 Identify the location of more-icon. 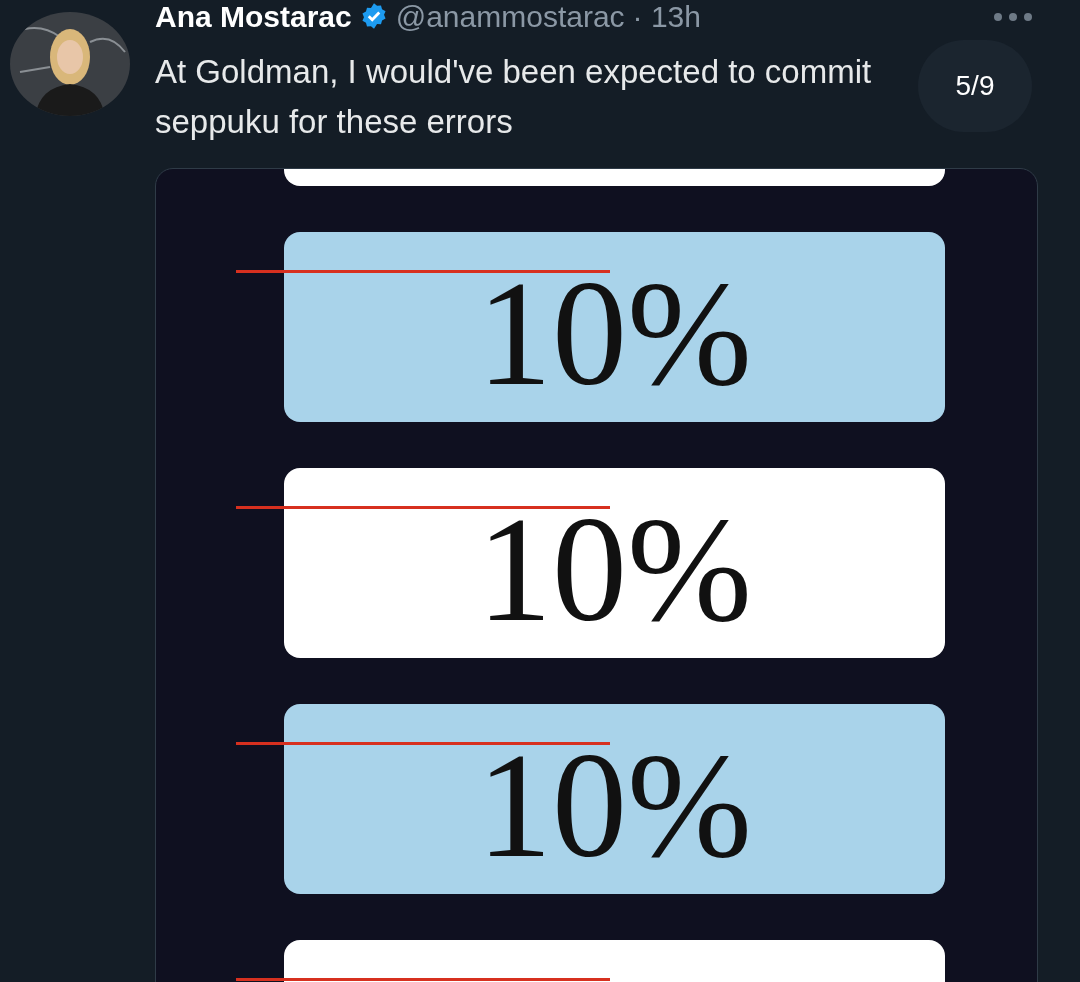
(1013, 17).